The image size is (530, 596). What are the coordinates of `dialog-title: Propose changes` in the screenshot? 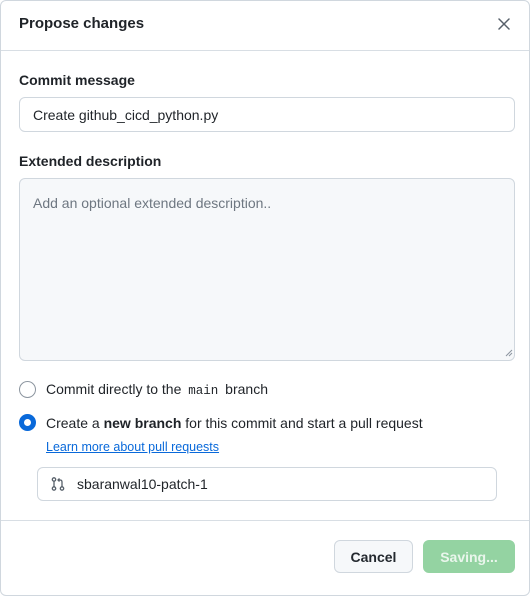 It's located at (82, 23).